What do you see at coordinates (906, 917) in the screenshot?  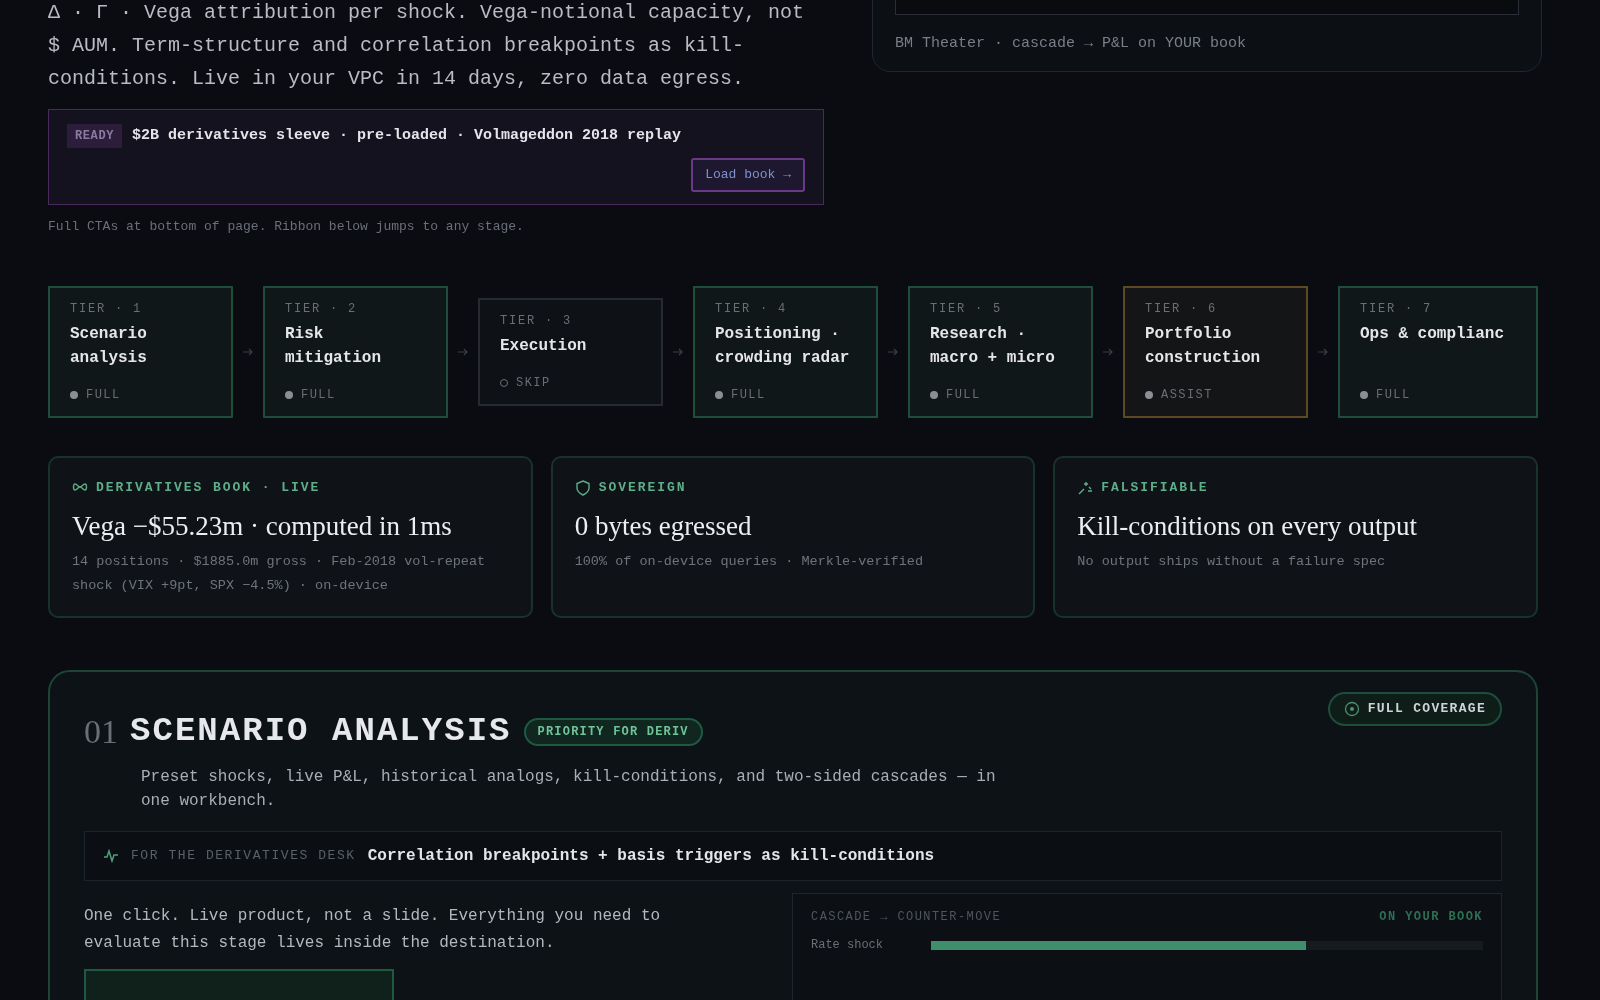 I see `panel-title: CASCADE → COUNTER-MOVE` at bounding box center [906, 917].